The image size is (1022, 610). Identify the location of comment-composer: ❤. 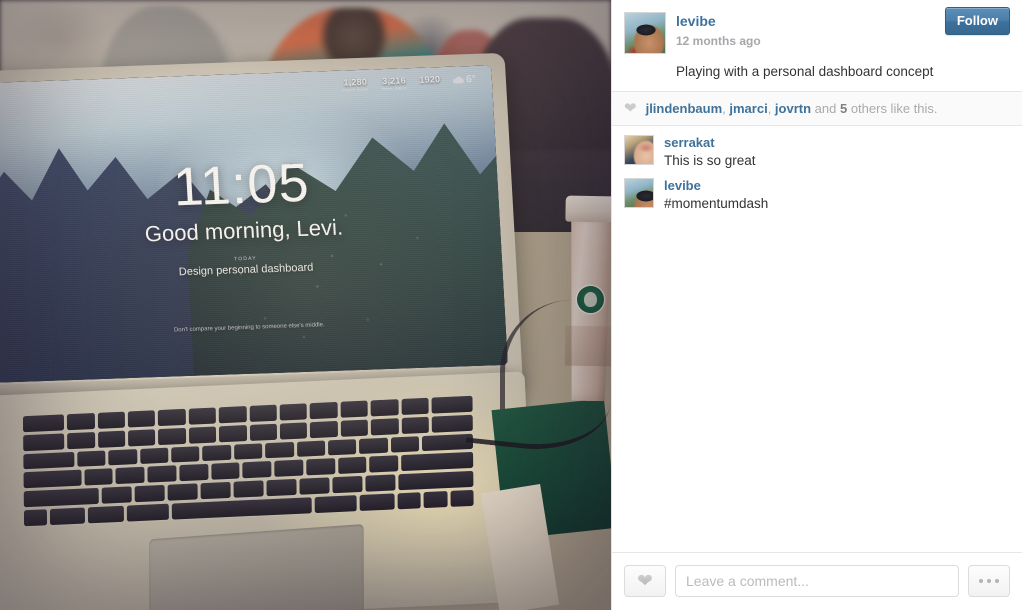
(817, 581).